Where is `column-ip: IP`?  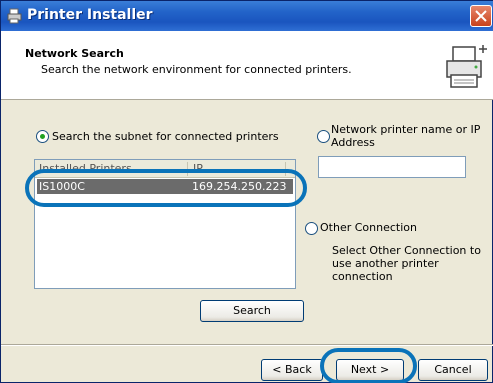 column-ip: IP is located at coordinates (198, 168).